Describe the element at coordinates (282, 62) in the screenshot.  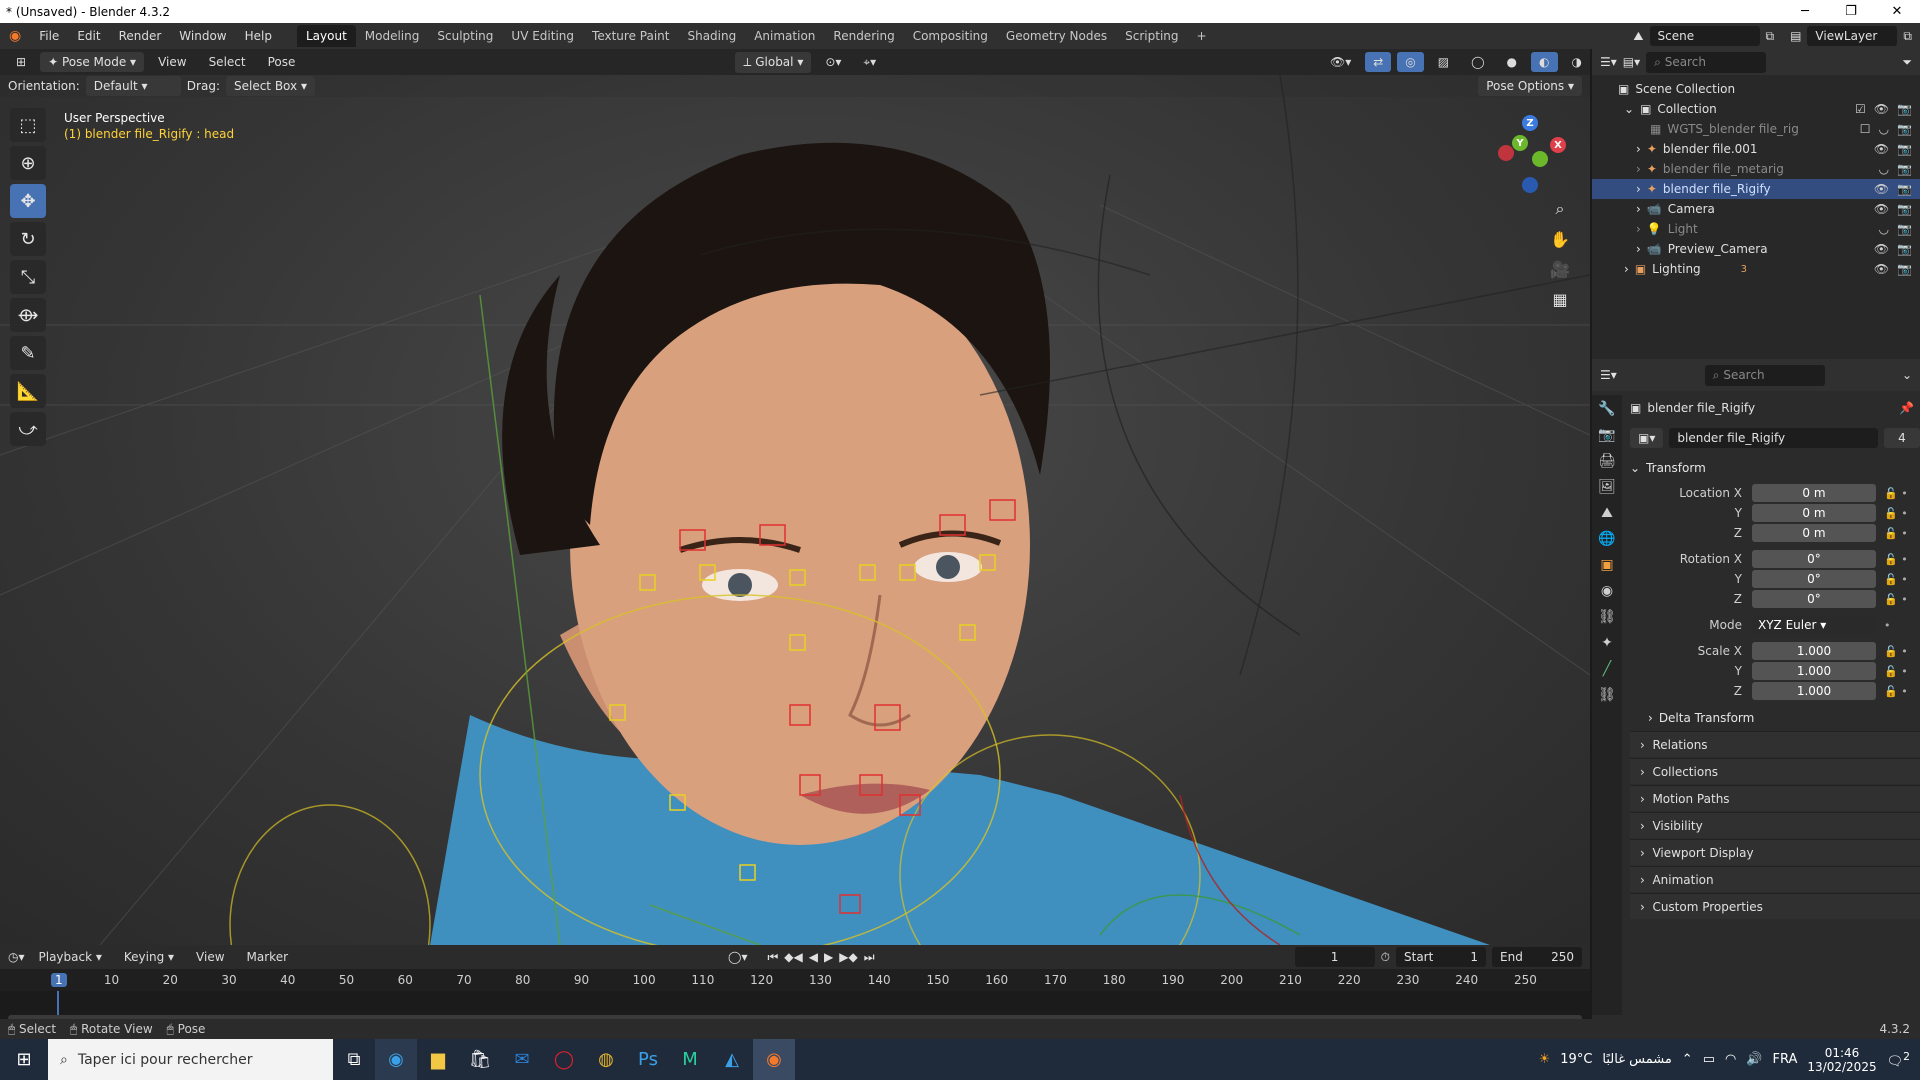
I see `menu-pose: Pose` at that location.